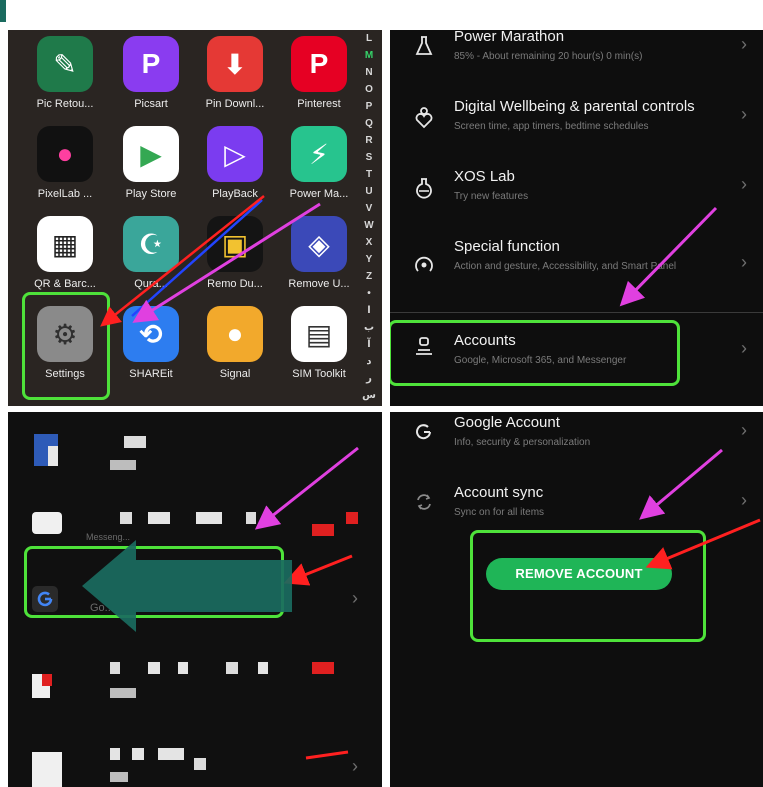  What do you see at coordinates (499, 512) in the screenshot?
I see `settings-row-subtitle: Sync on for all items` at bounding box center [499, 512].